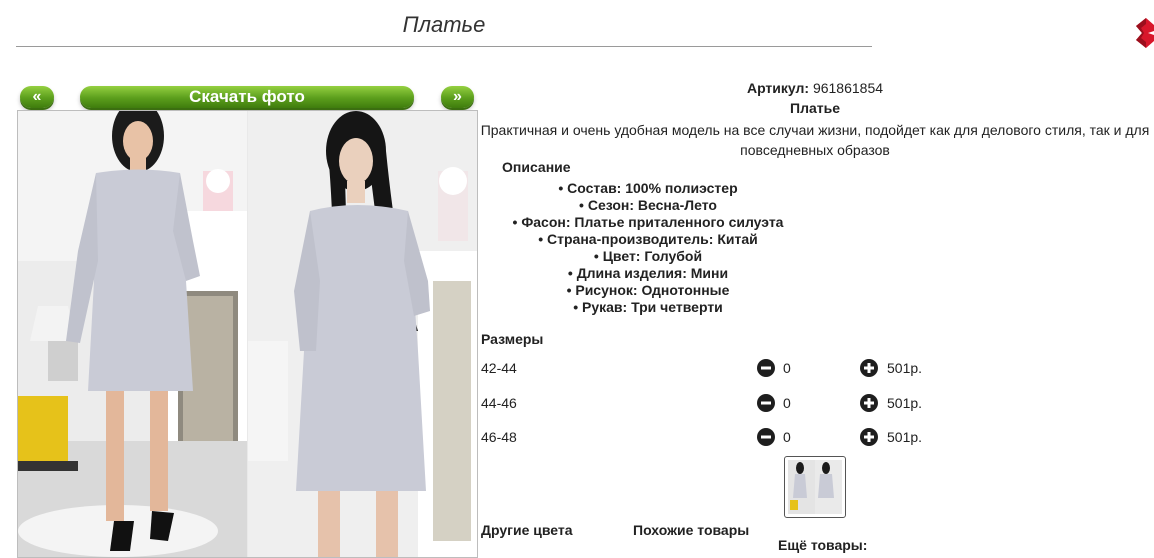  I want to click on page-title: Платье, so click(444, 29).